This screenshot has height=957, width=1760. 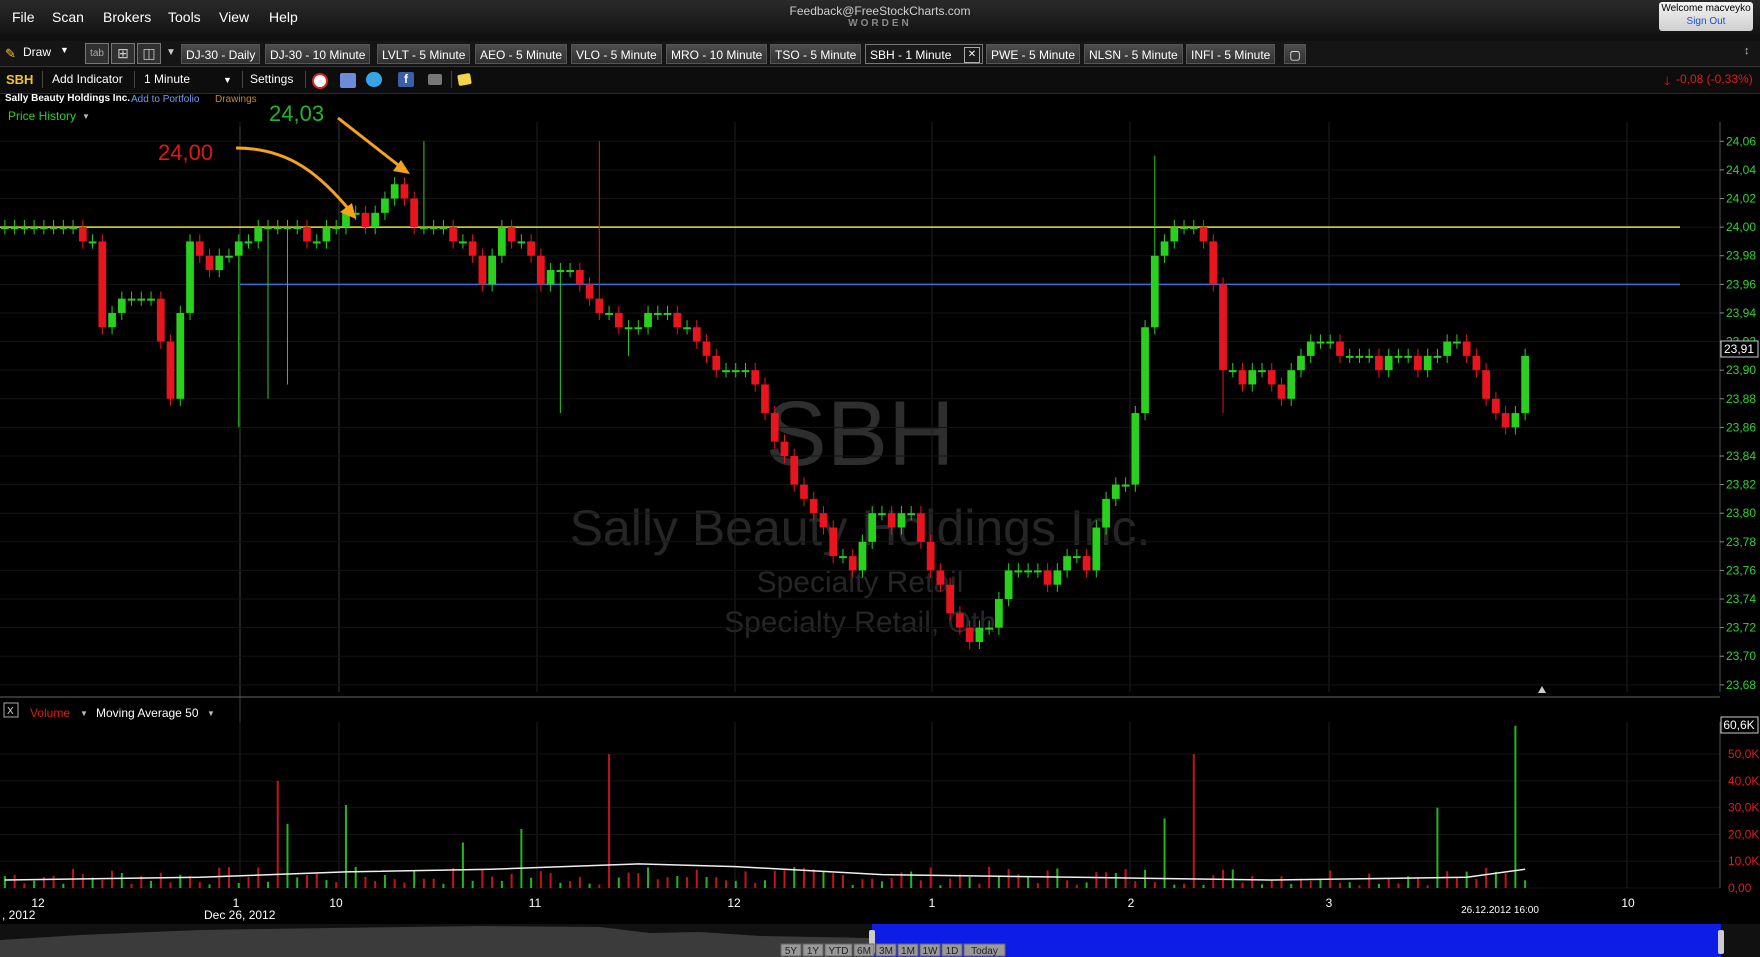 What do you see at coordinates (1743, 808) in the screenshot?
I see `volume-tick-label: 30,0K` at bounding box center [1743, 808].